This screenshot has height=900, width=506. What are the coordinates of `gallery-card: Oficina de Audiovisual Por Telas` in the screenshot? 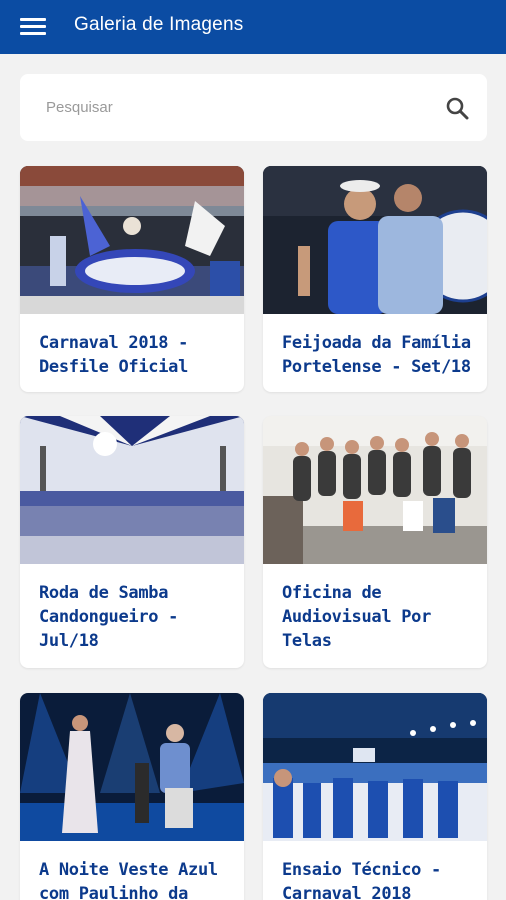 It's located at (375, 542).